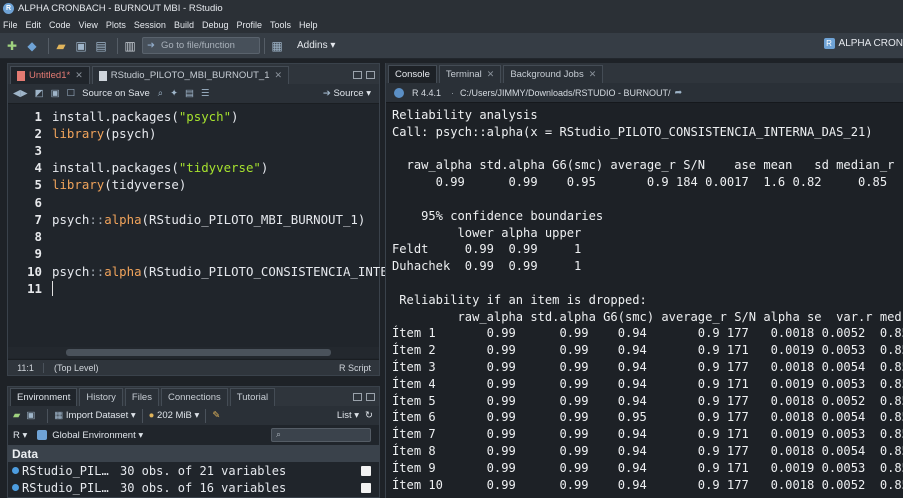 This screenshot has width=903, height=498. I want to click on data-file-icon, so click(102, 75).